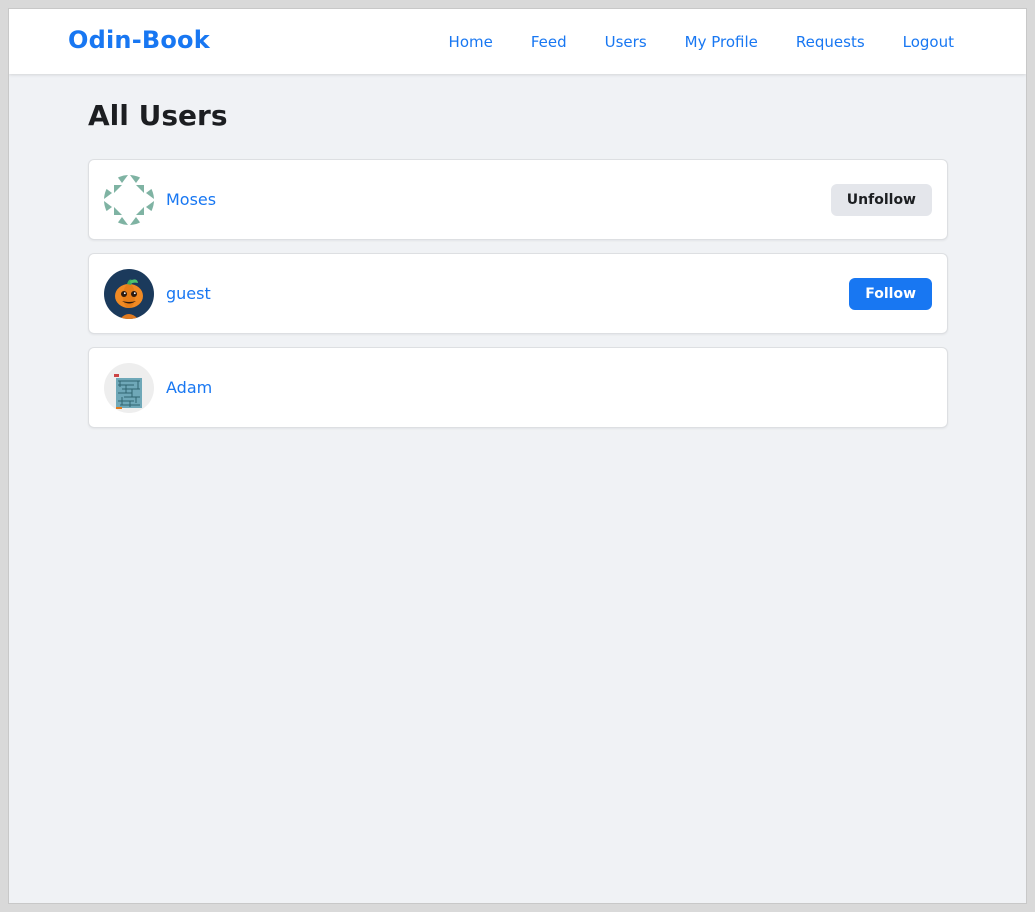 The height and width of the screenshot is (912, 1035). What do you see at coordinates (129, 293) in the screenshot?
I see `pumpkin-avatar-icon` at bounding box center [129, 293].